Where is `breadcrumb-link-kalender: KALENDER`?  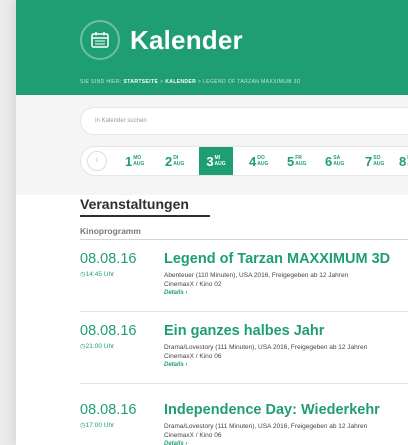 breadcrumb-link-kalender: KALENDER is located at coordinates (180, 82).